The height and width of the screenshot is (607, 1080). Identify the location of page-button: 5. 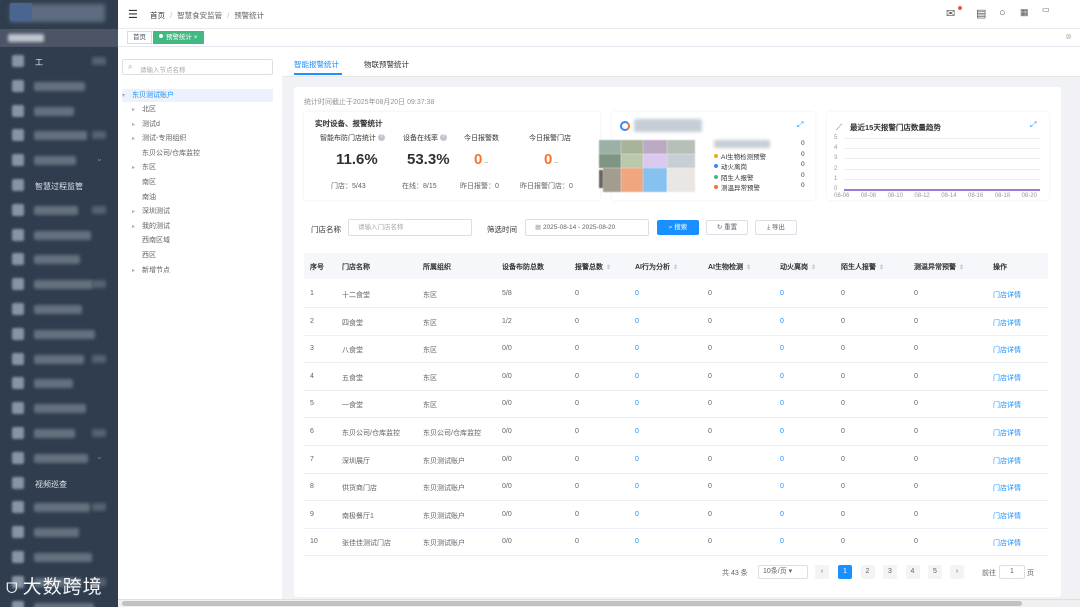
(935, 572).